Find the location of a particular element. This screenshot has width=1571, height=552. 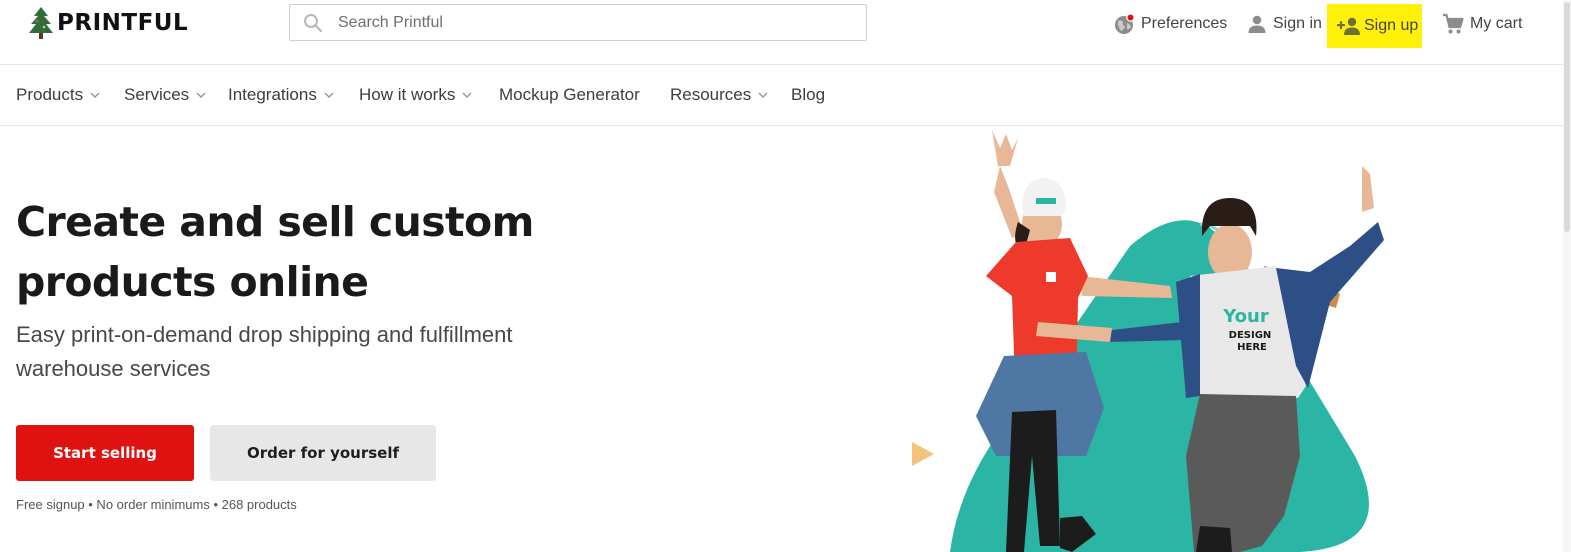

search-box is located at coordinates (578, 22).